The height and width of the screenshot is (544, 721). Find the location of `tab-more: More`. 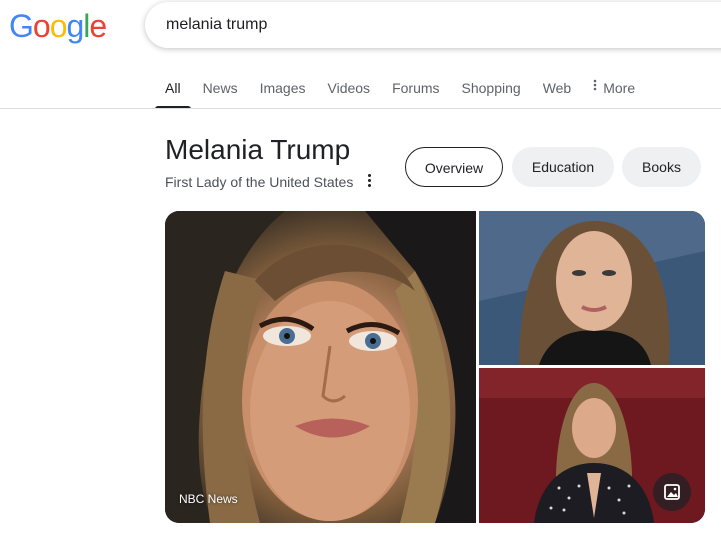

tab-more: More is located at coordinates (614, 93).